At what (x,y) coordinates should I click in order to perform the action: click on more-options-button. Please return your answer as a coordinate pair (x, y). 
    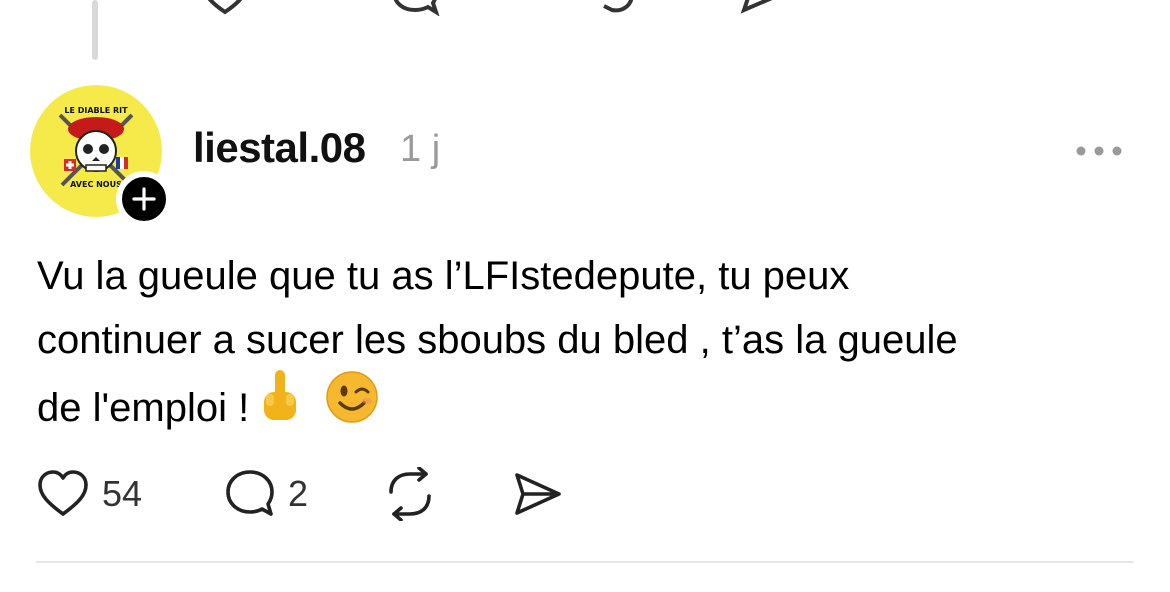
    Looking at the image, I should click on (1099, 151).